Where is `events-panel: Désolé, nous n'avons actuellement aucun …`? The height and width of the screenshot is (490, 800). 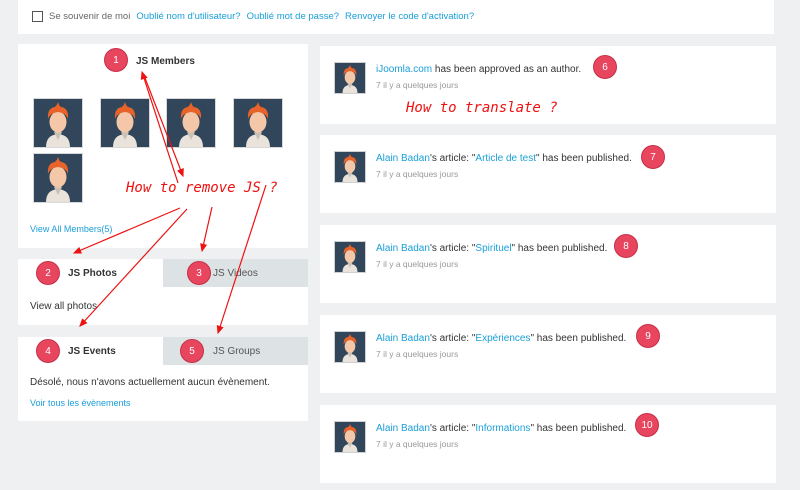 events-panel: Désolé, nous n'avons actuellement aucun … is located at coordinates (163, 393).